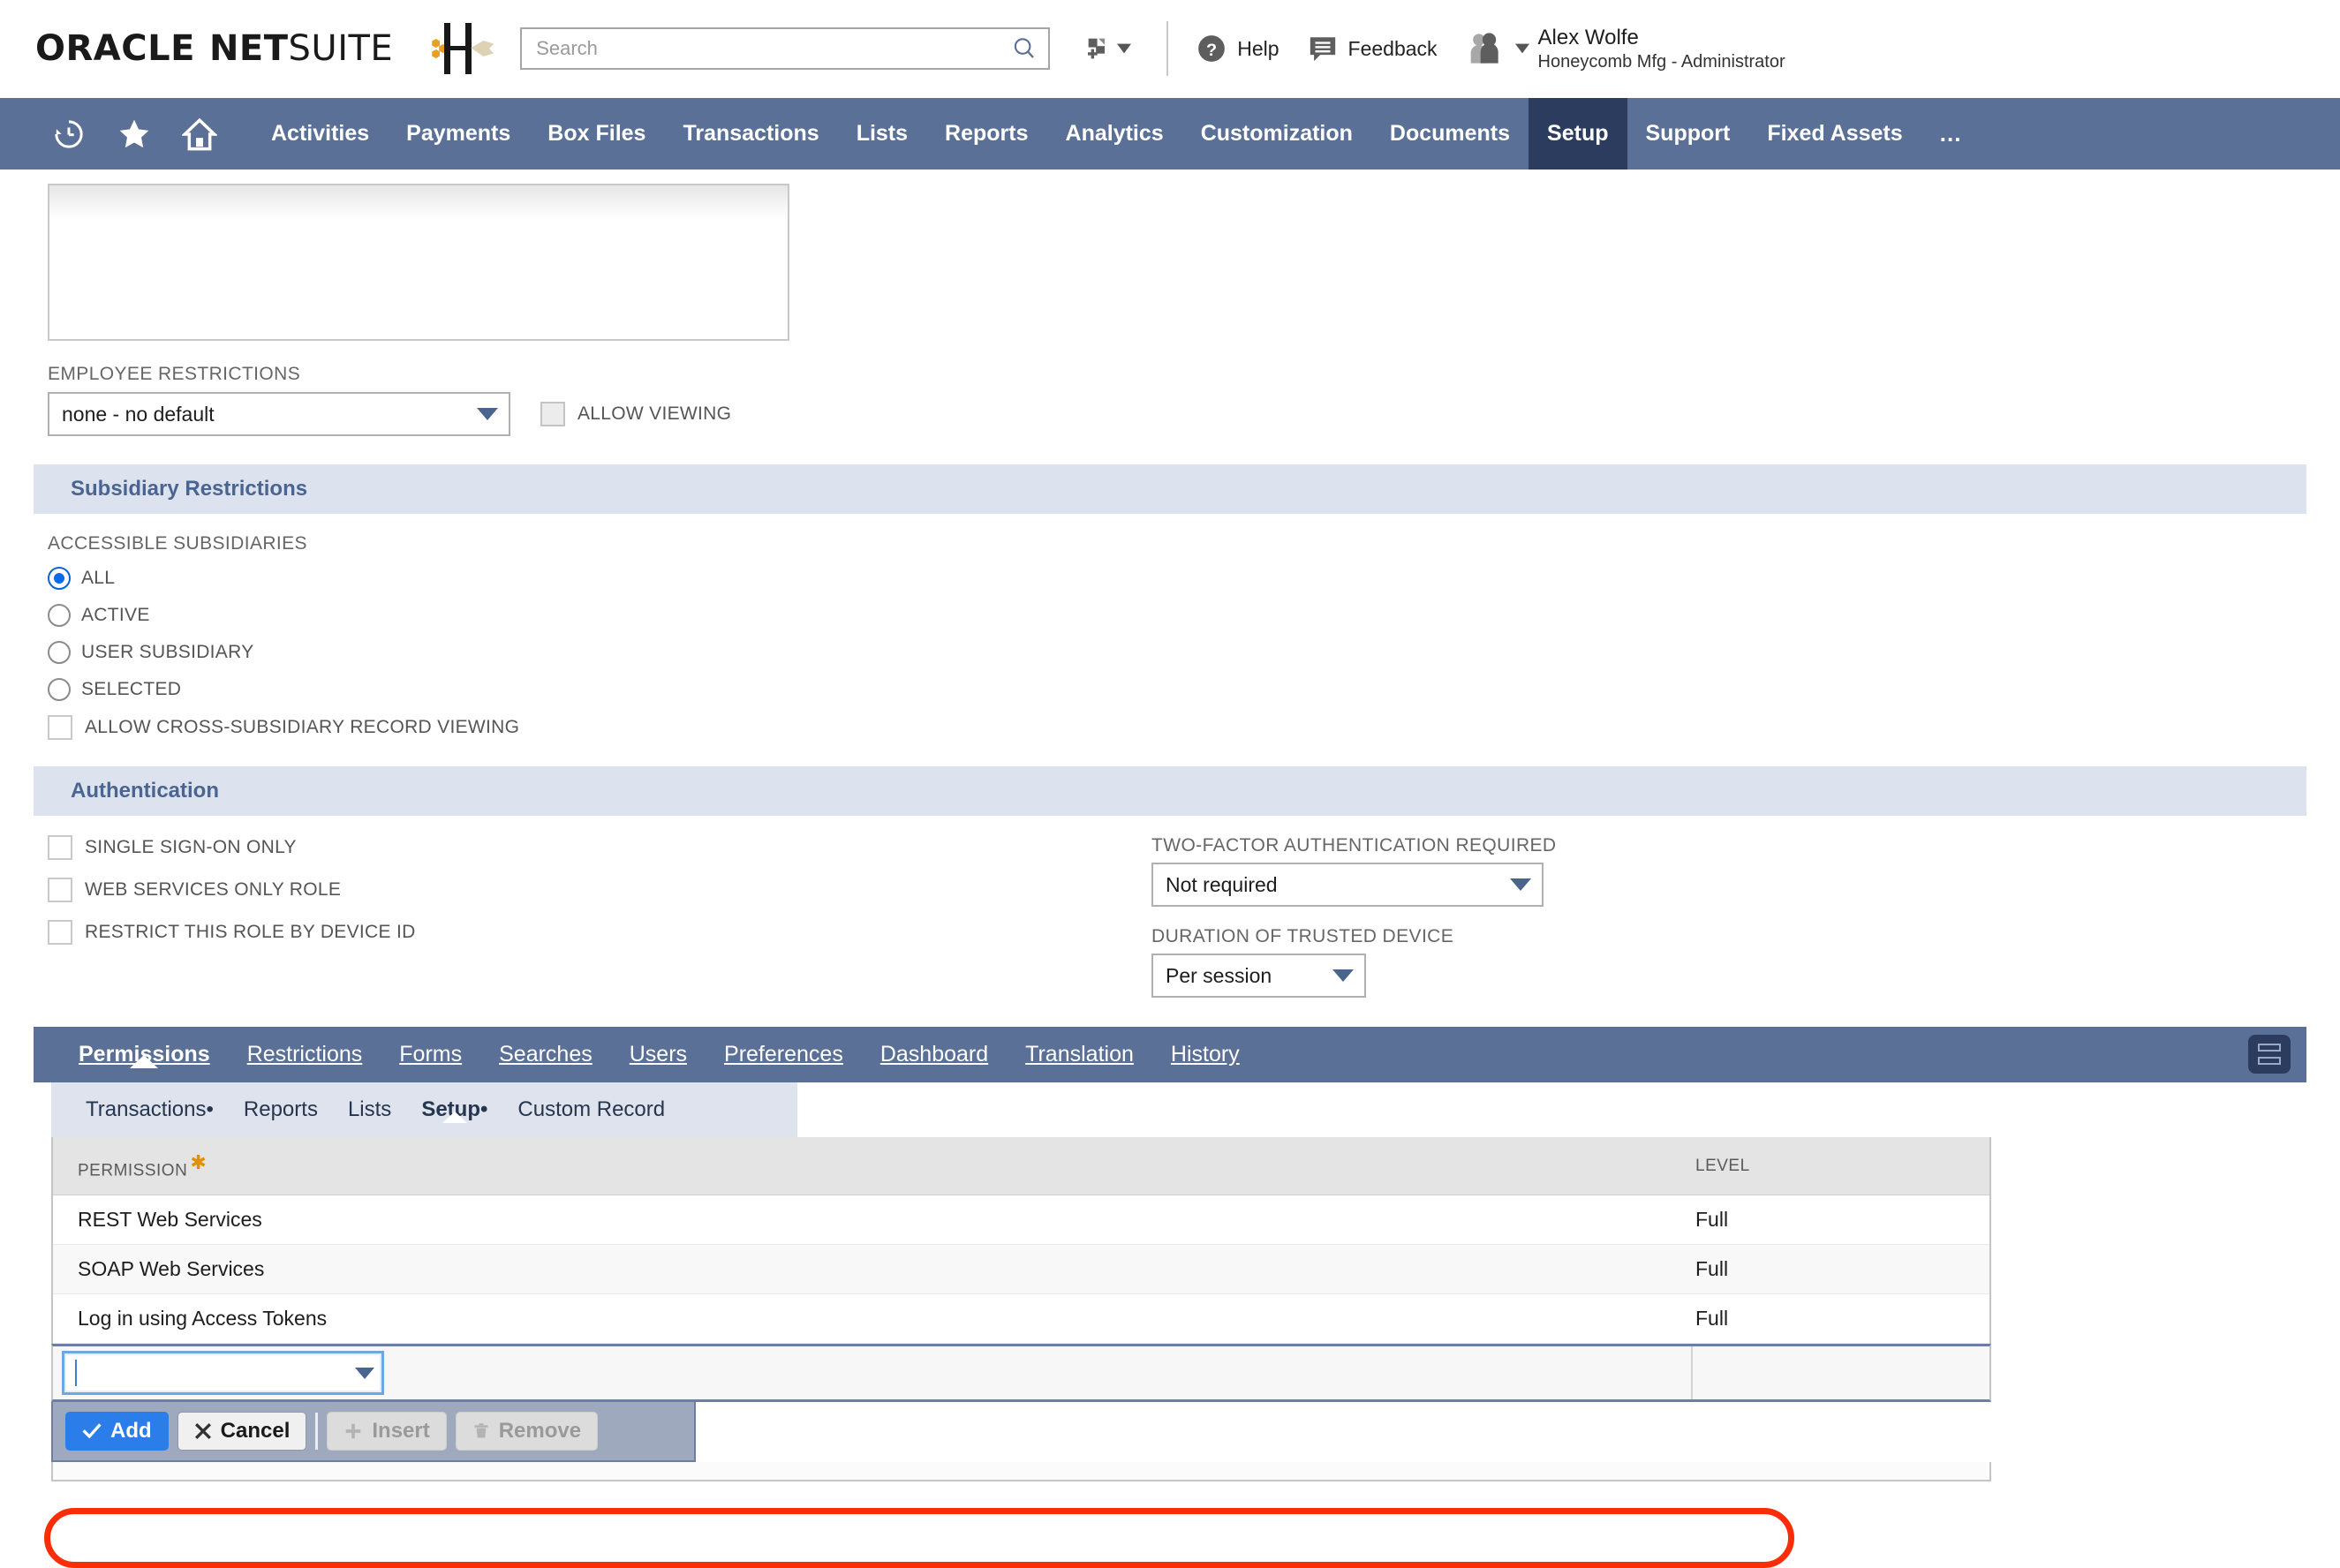 Image resolution: width=2340 pixels, height=1568 pixels. Describe the element at coordinates (986, 134) in the screenshot. I see `nav-item-reports: Reports` at that location.